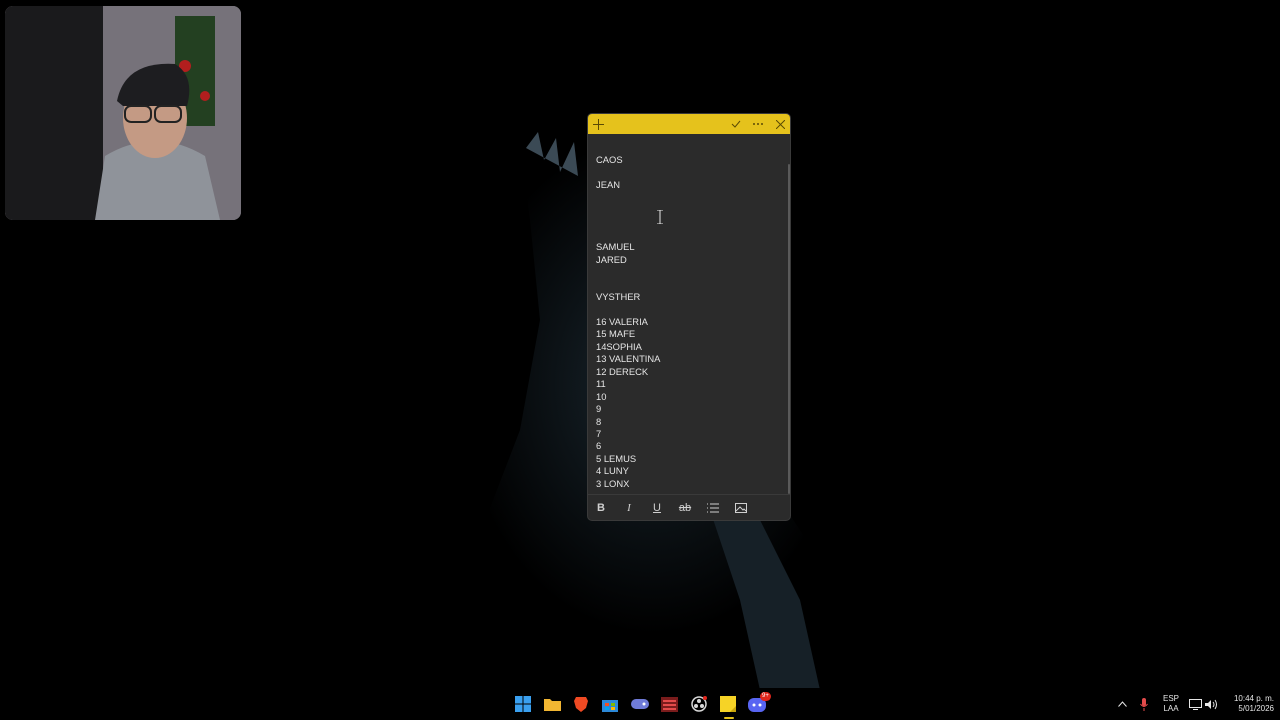 The height and width of the screenshot is (720, 1280). What do you see at coordinates (1256, 708) in the screenshot?
I see `clock-date: 5/01/2026` at bounding box center [1256, 708].